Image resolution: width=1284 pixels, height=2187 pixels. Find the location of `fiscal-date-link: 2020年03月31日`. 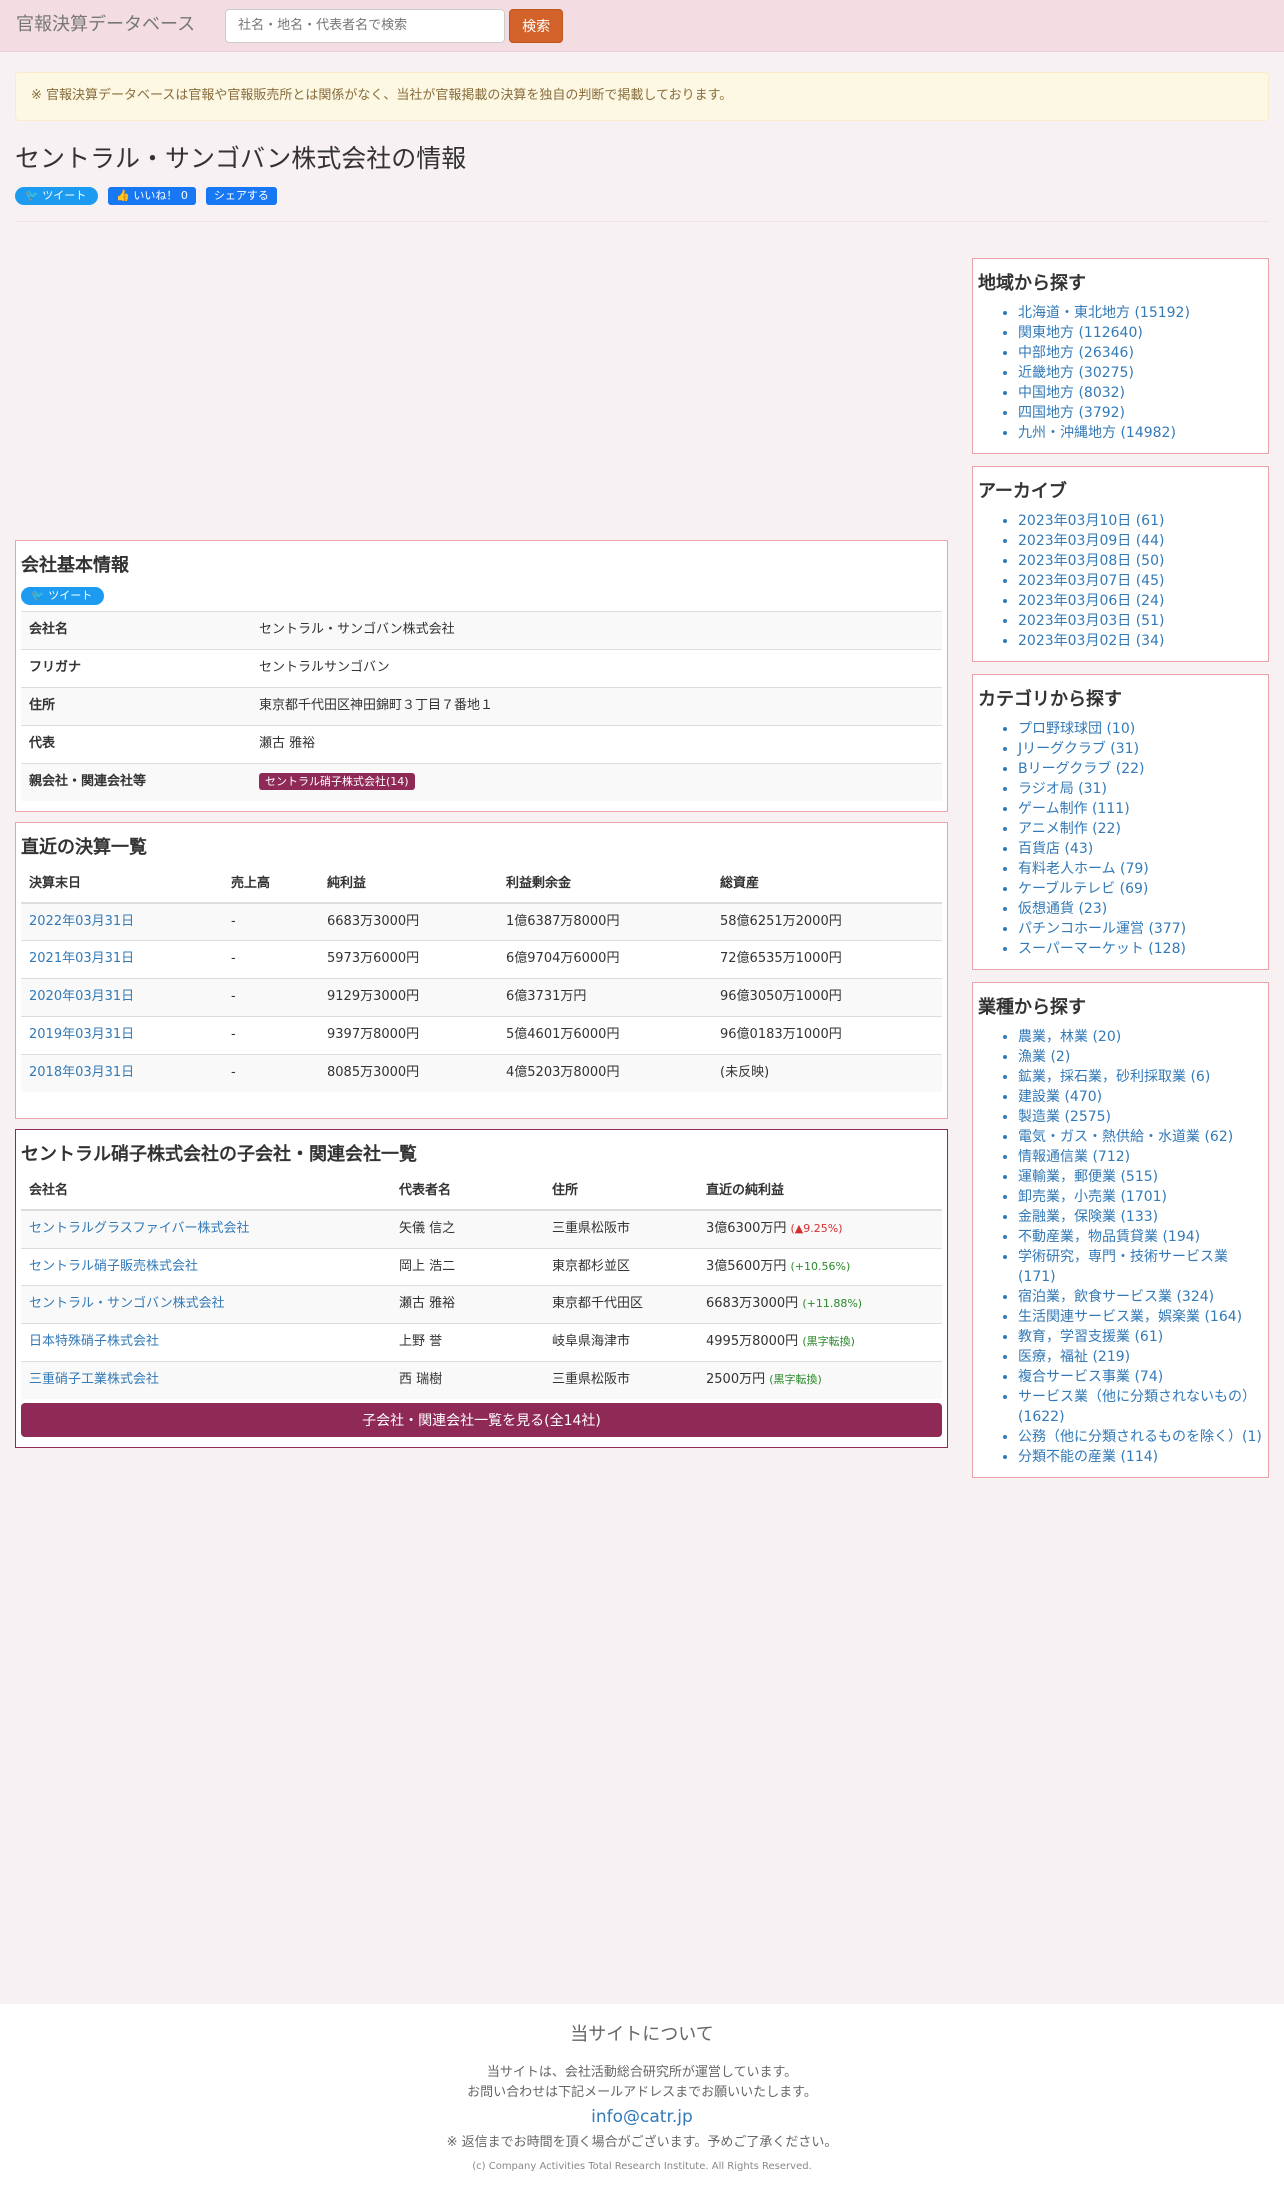

fiscal-date-link: 2020年03月31日 is located at coordinates (81, 996).